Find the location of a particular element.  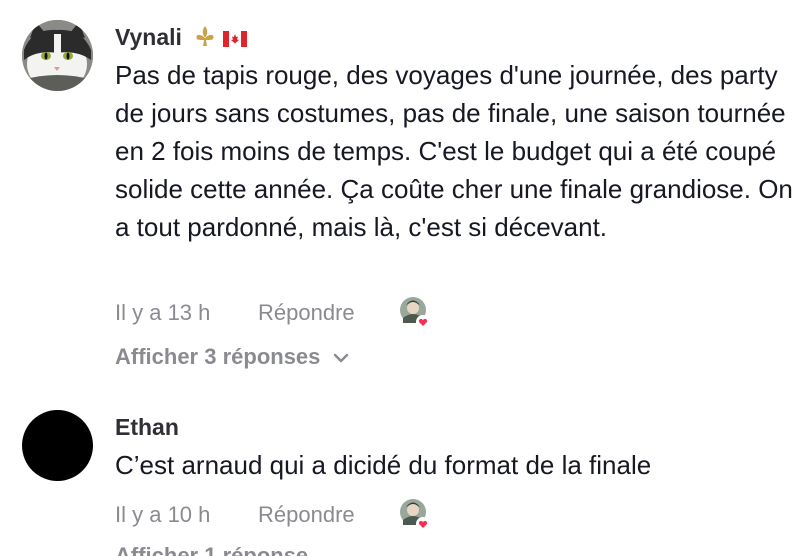

view-replies-button: Afficher 3 réponses is located at coordinates (232, 357).